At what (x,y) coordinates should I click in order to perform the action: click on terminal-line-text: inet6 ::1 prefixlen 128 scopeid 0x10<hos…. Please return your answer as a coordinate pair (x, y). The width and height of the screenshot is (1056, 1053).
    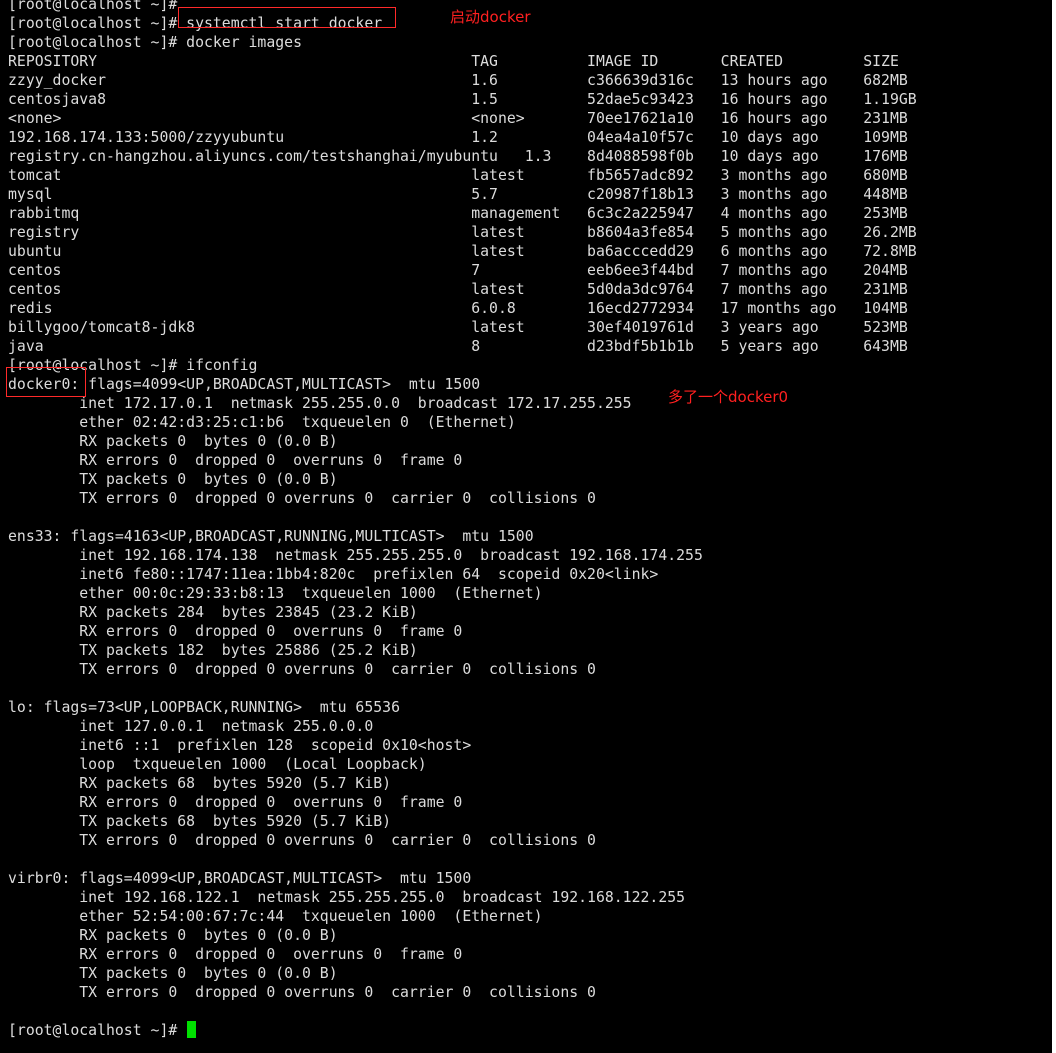
    Looking at the image, I should click on (240, 745).